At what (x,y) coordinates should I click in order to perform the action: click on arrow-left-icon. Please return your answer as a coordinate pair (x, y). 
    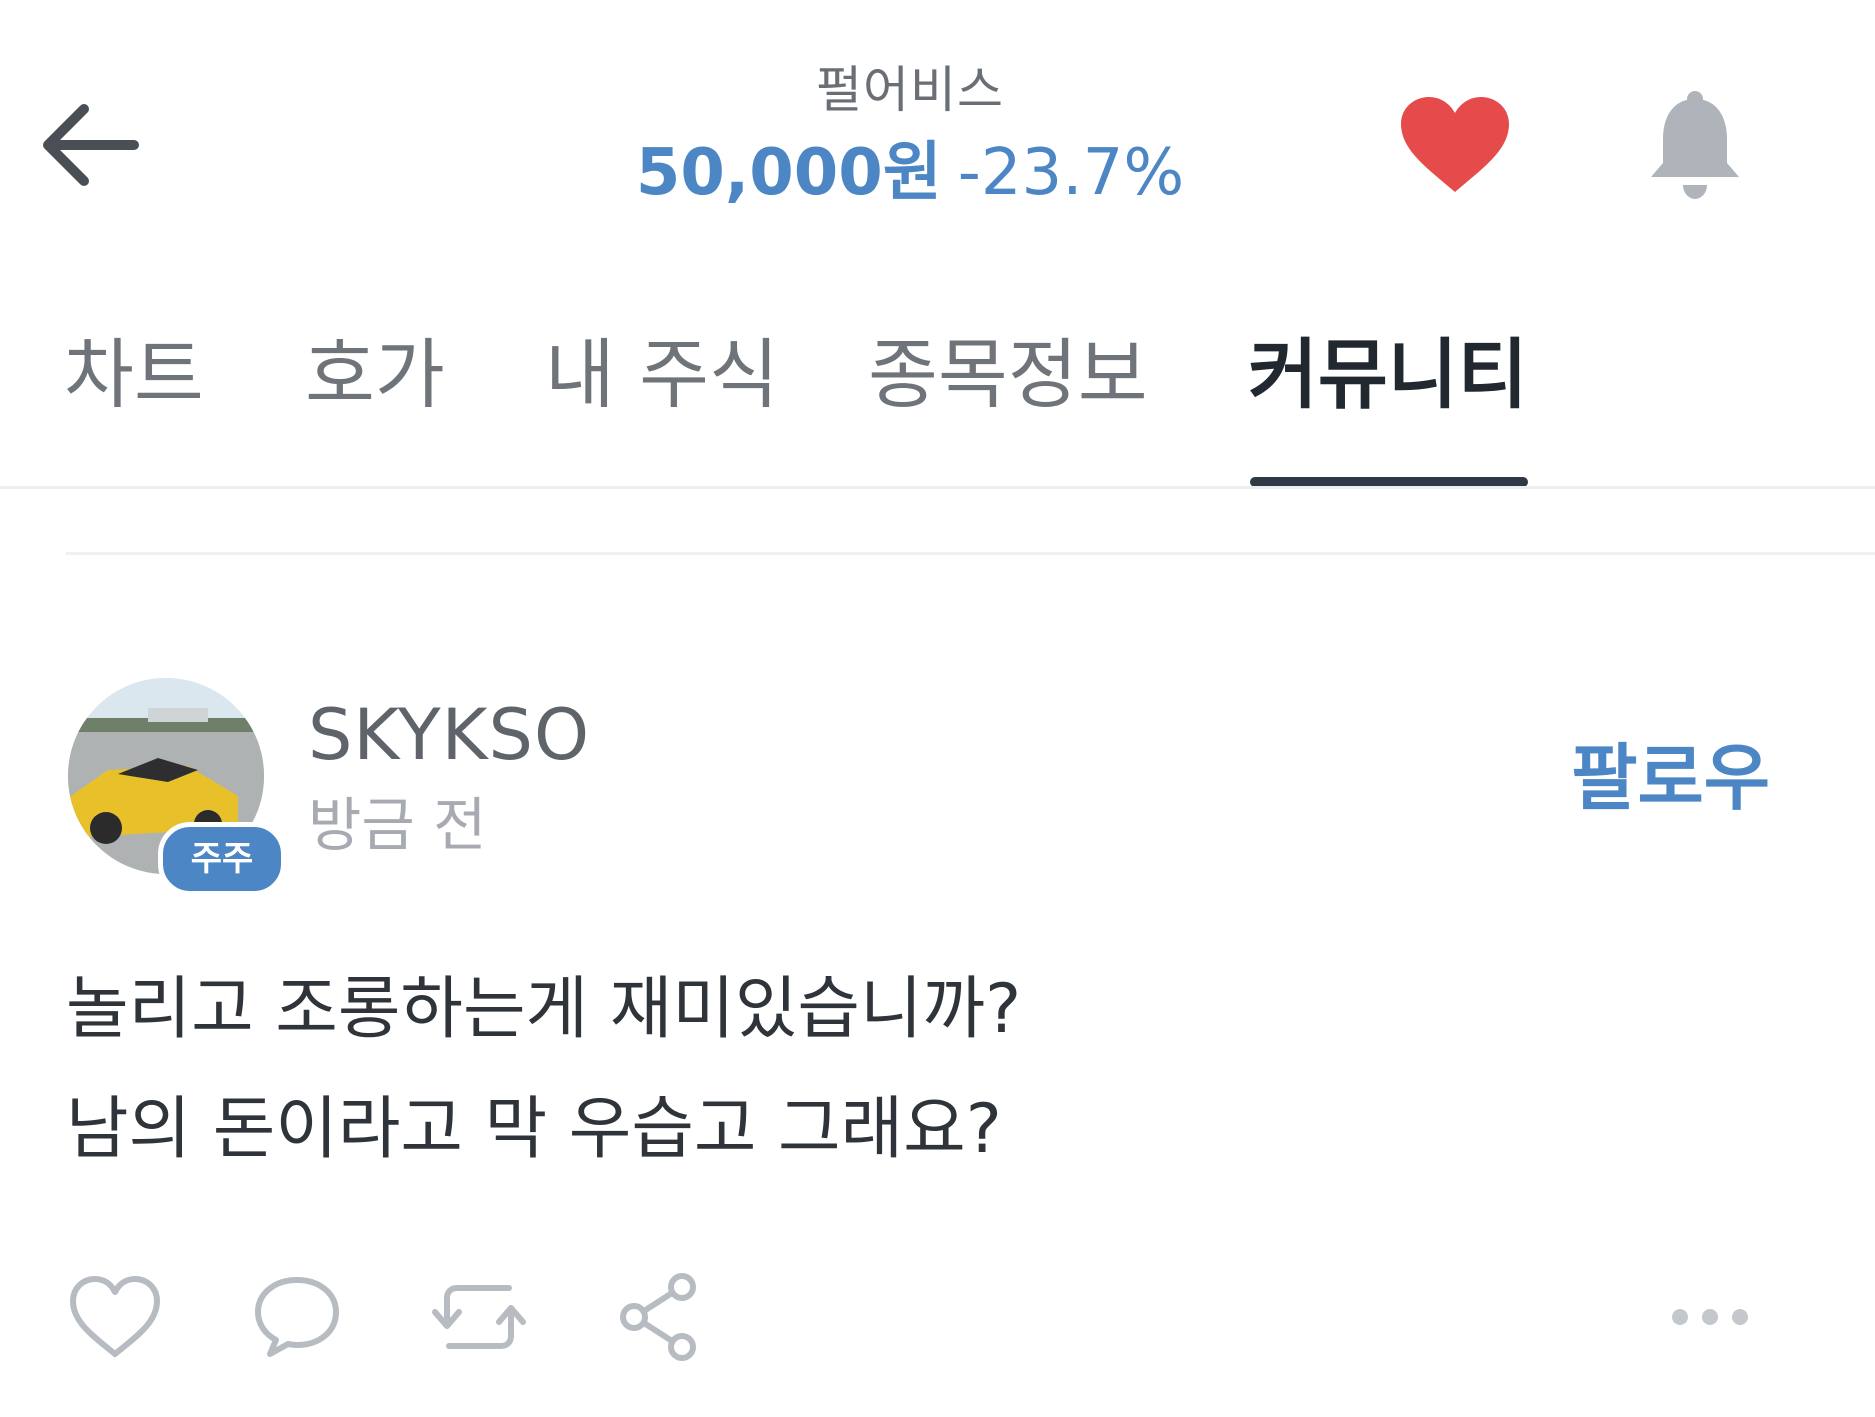
    Looking at the image, I should click on (91, 145).